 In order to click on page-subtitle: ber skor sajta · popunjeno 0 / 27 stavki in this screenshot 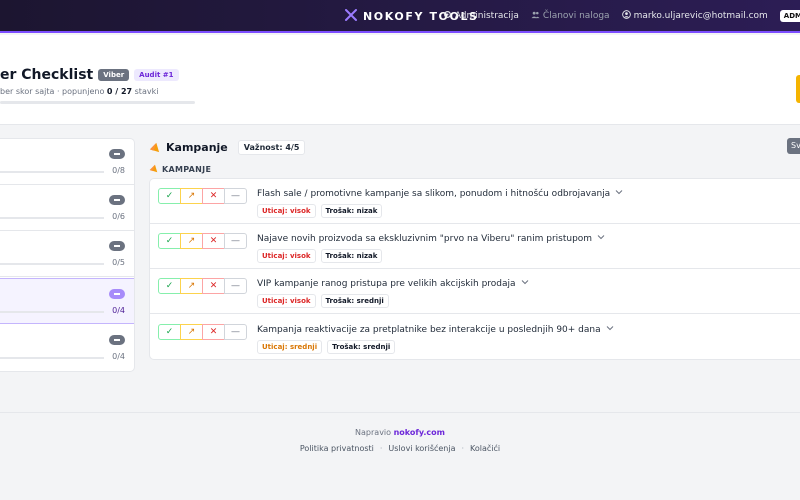, I will do `click(79, 91)`.